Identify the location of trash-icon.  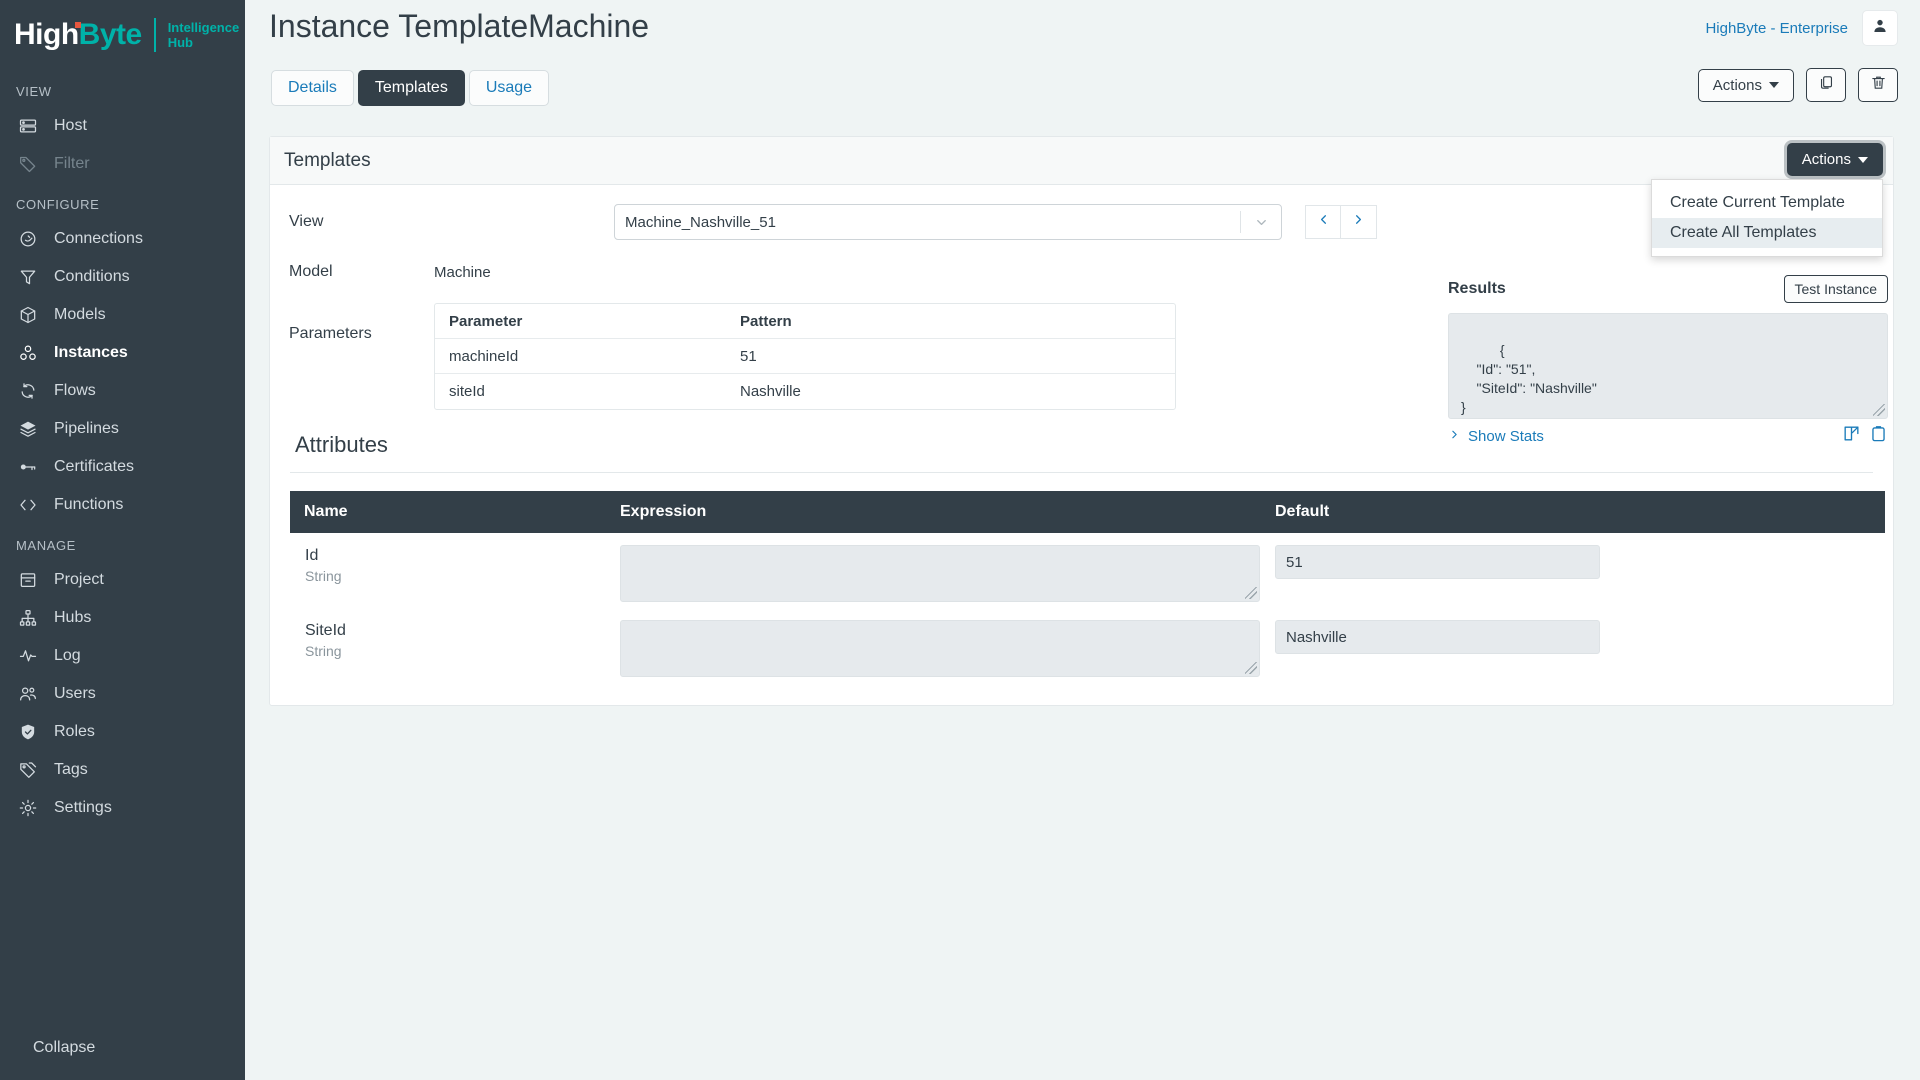
(1878, 85).